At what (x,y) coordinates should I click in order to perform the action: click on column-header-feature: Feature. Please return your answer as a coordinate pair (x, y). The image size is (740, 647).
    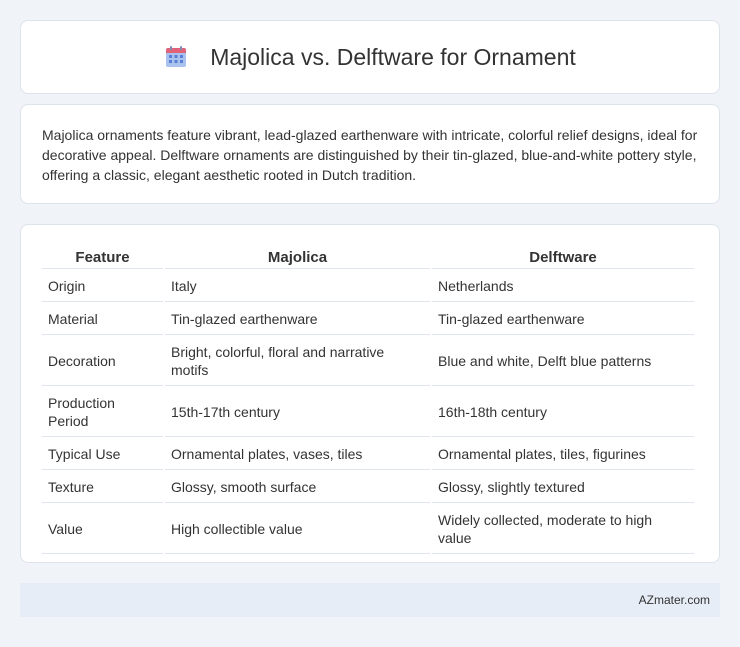
    Looking at the image, I should click on (102, 257).